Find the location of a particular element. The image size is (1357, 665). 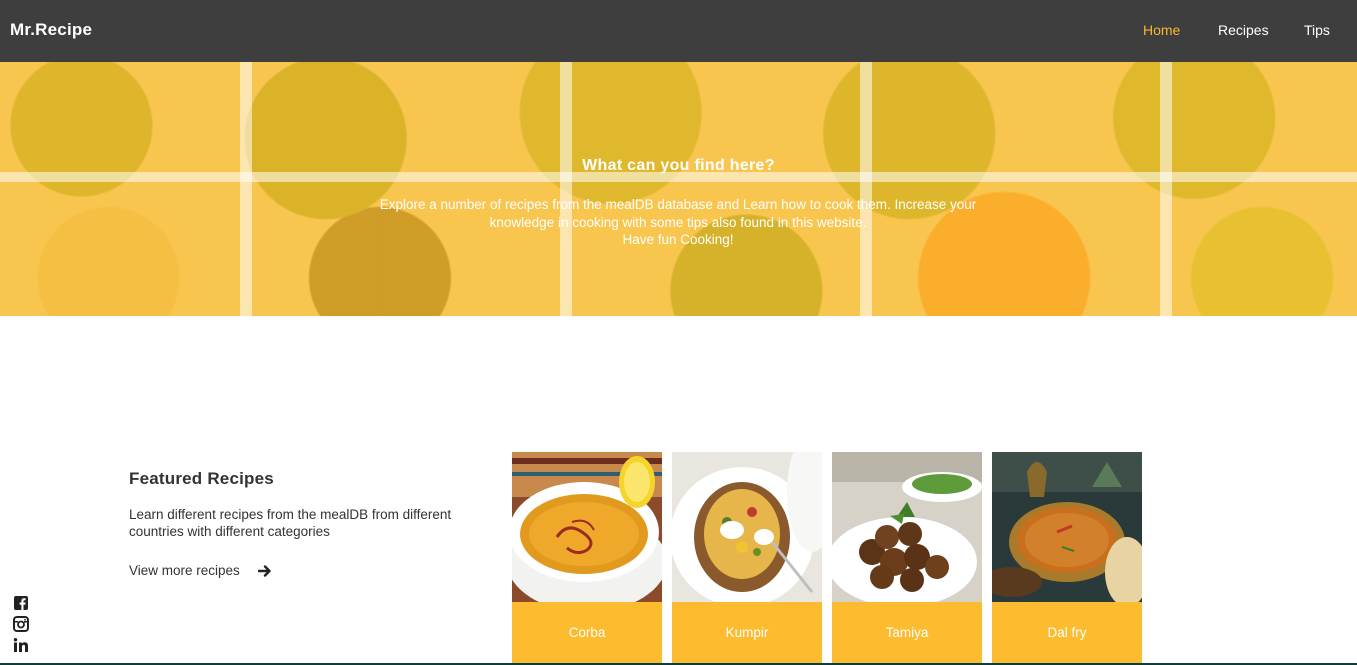

featured-title: Featured Recipes is located at coordinates (201, 478).